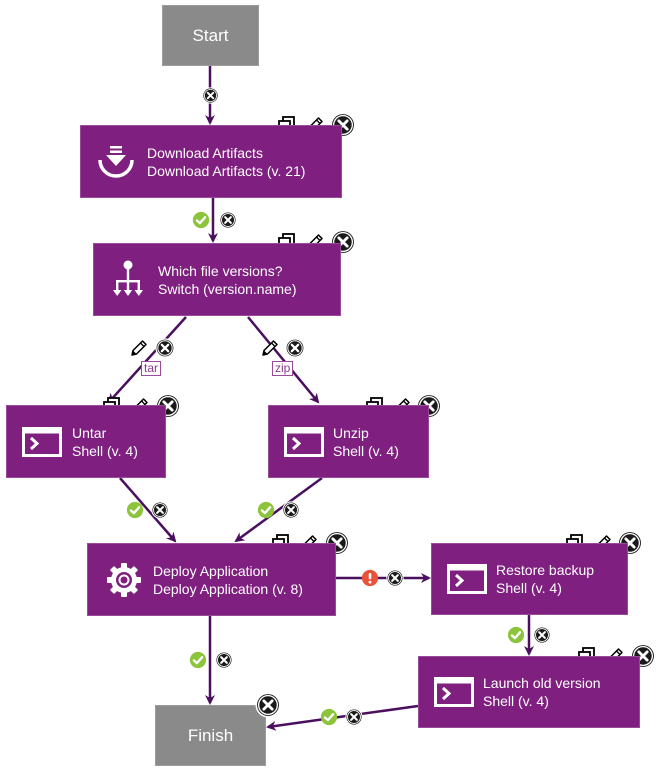 This screenshot has width=669, height=776. I want to click on edge-deploy-finish-success-icon, so click(198, 660).